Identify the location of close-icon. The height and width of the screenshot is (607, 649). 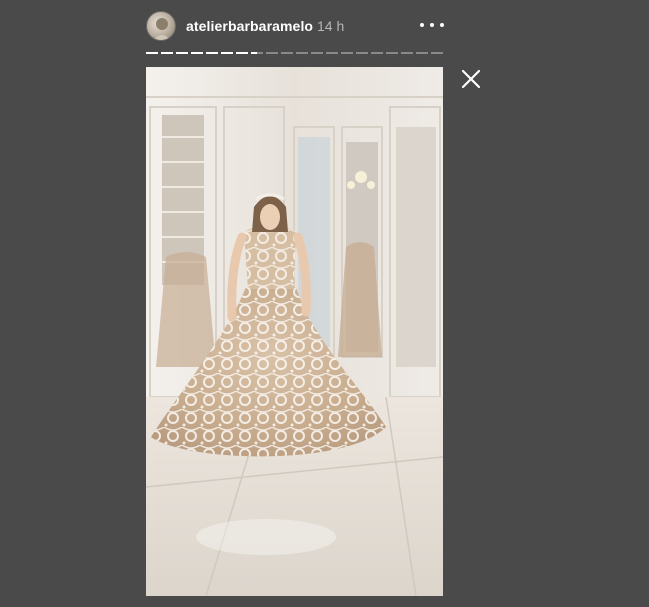
(471, 79).